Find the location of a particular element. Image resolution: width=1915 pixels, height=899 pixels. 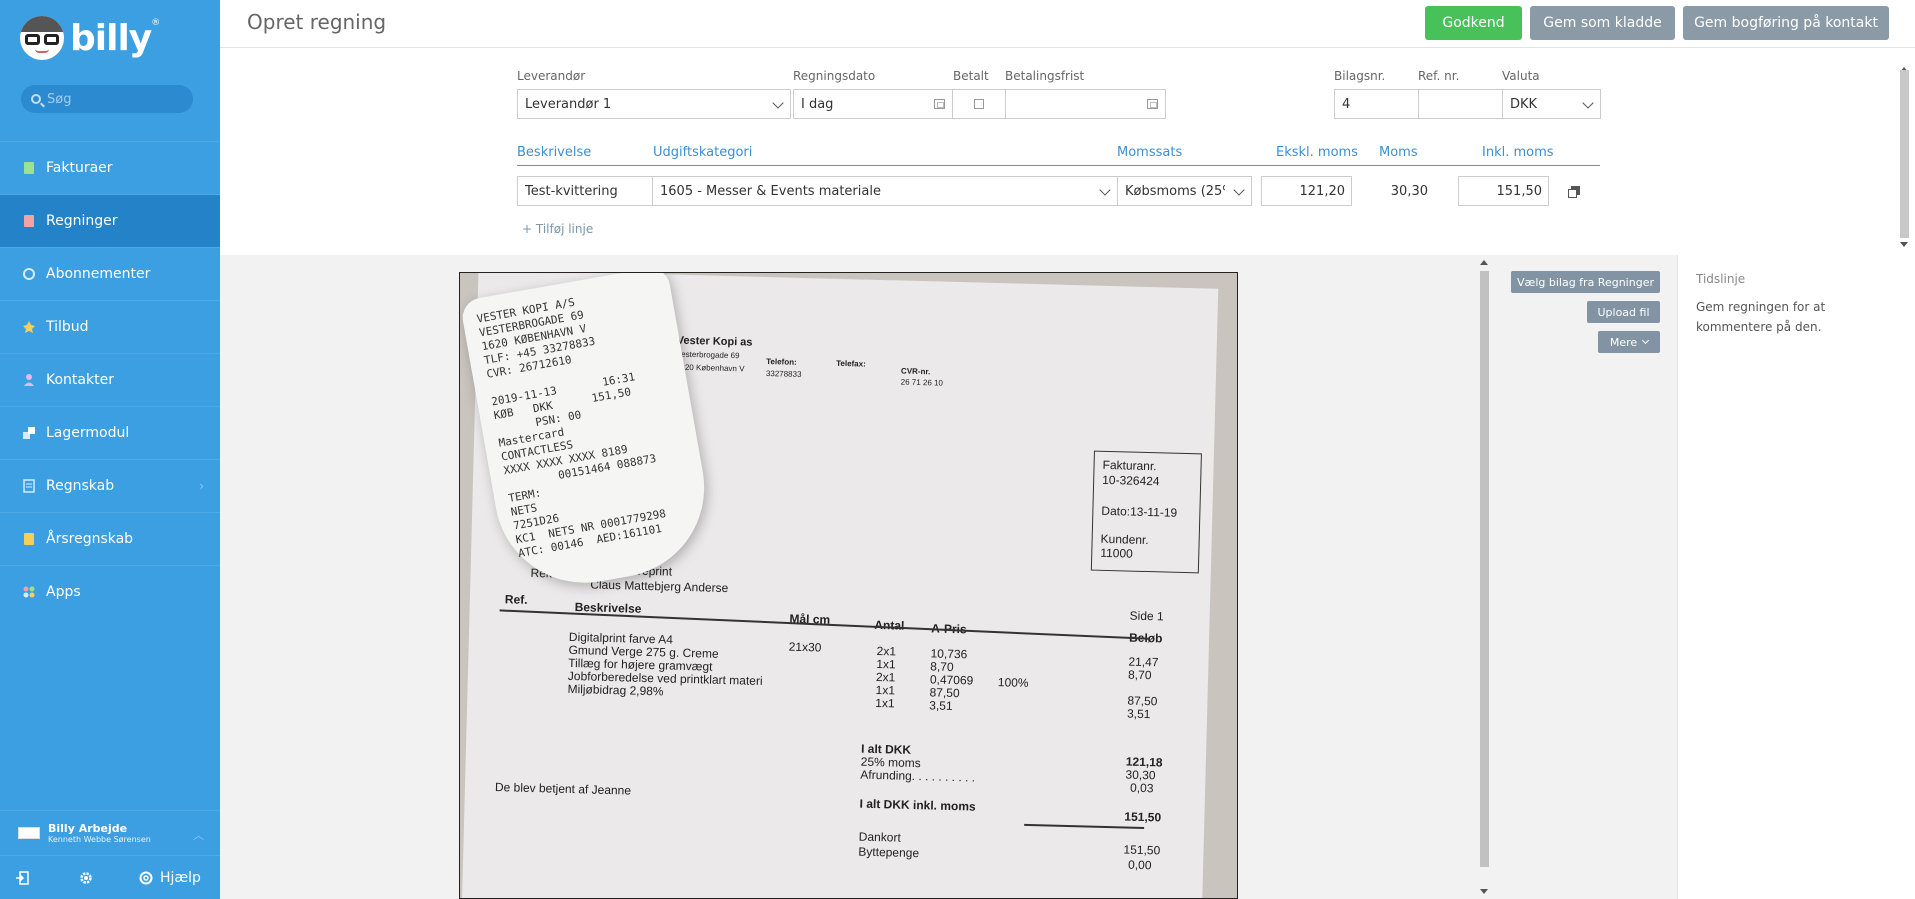

line-category-select: 1605 - Messer & Events materiale is located at coordinates (885, 191).